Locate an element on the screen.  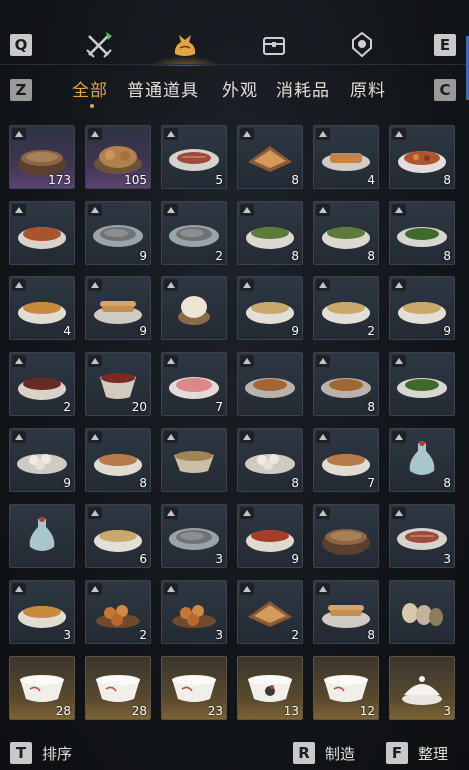
inventory-slot: 5 is located at coordinates (194, 157).